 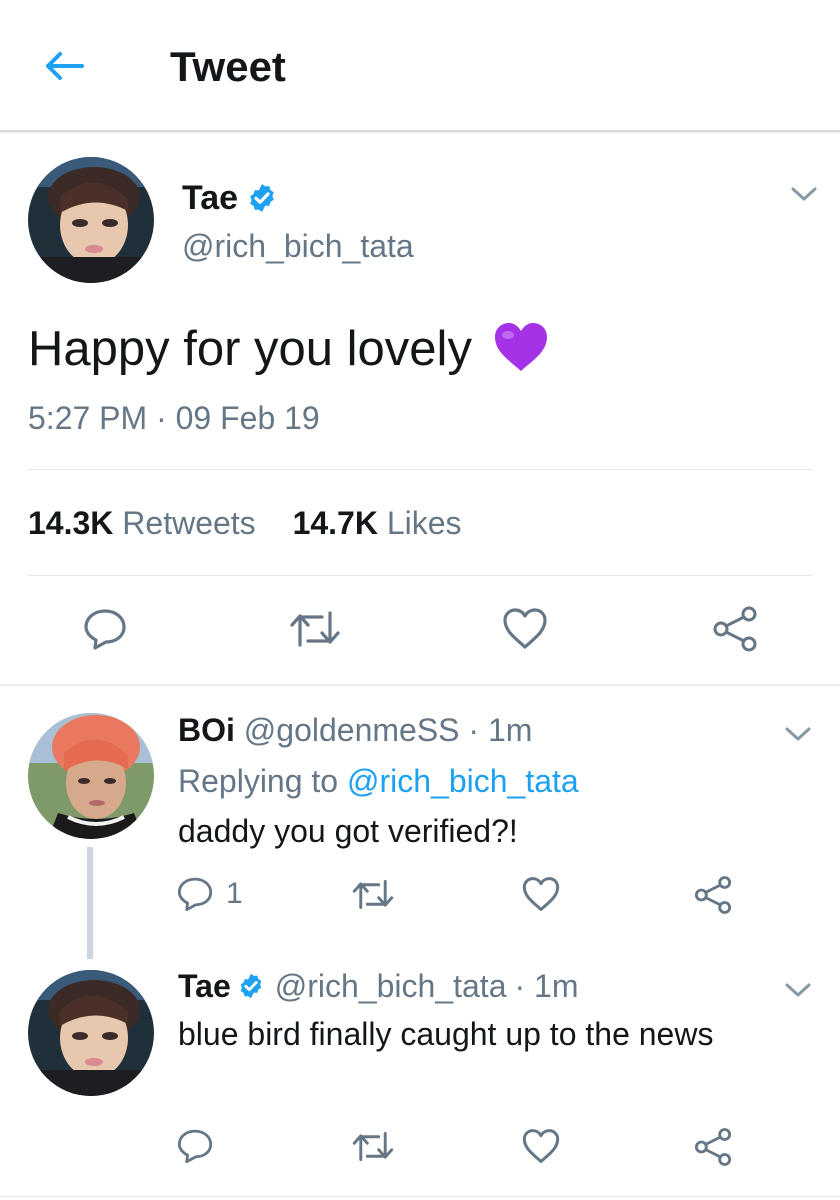 I want to click on arrow-left-icon, so click(x=65, y=66).